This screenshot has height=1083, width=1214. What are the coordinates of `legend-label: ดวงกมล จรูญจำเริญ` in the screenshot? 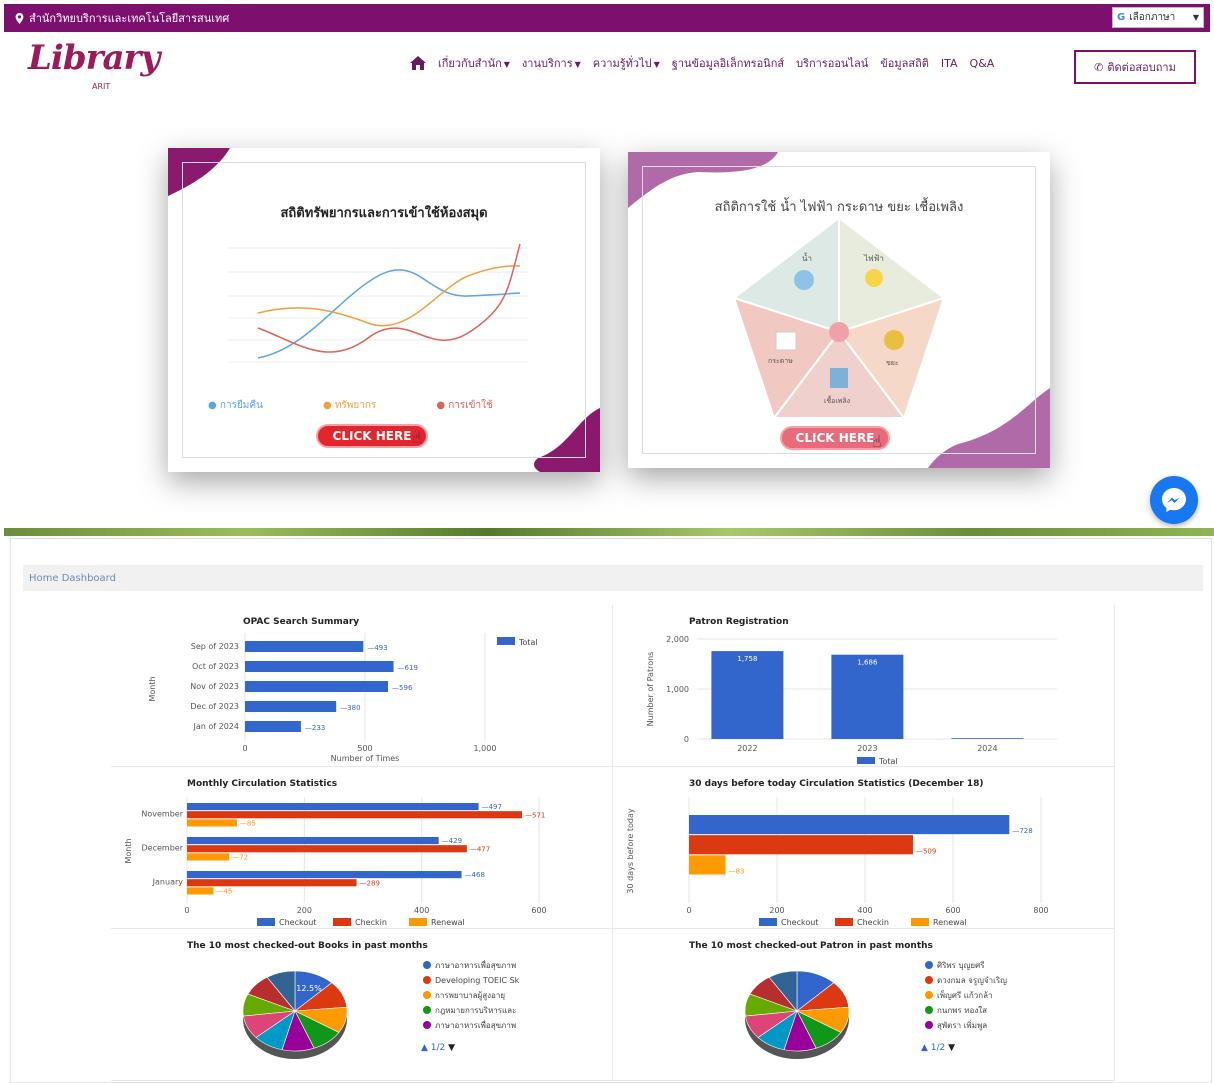 It's located at (972, 981).